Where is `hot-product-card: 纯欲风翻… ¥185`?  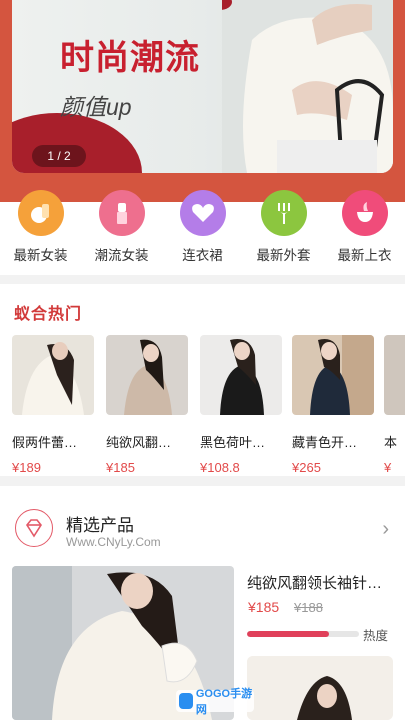
hot-product-card: 纯欲风翻… ¥185 is located at coordinates (148, 405).